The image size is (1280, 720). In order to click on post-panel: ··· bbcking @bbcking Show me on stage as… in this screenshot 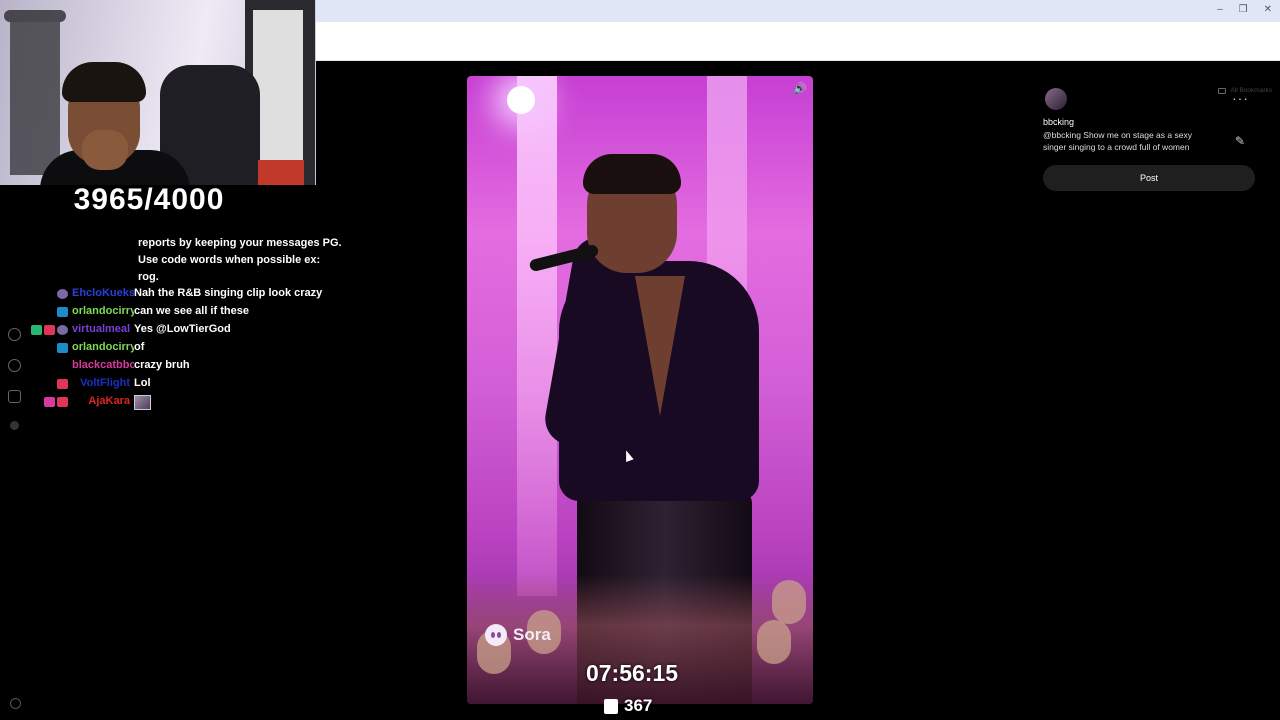, I will do `click(1149, 139)`.